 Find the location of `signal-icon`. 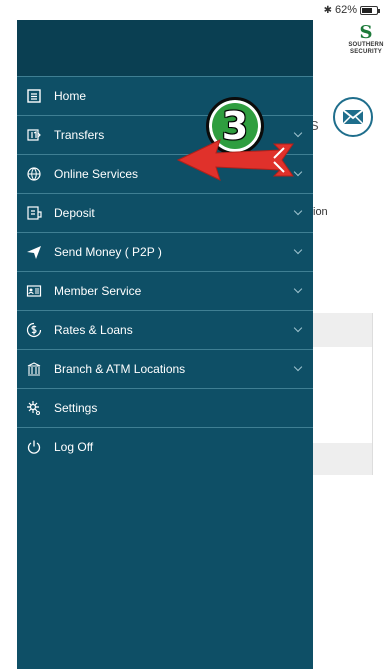

signal-icon is located at coordinates (23, 10).